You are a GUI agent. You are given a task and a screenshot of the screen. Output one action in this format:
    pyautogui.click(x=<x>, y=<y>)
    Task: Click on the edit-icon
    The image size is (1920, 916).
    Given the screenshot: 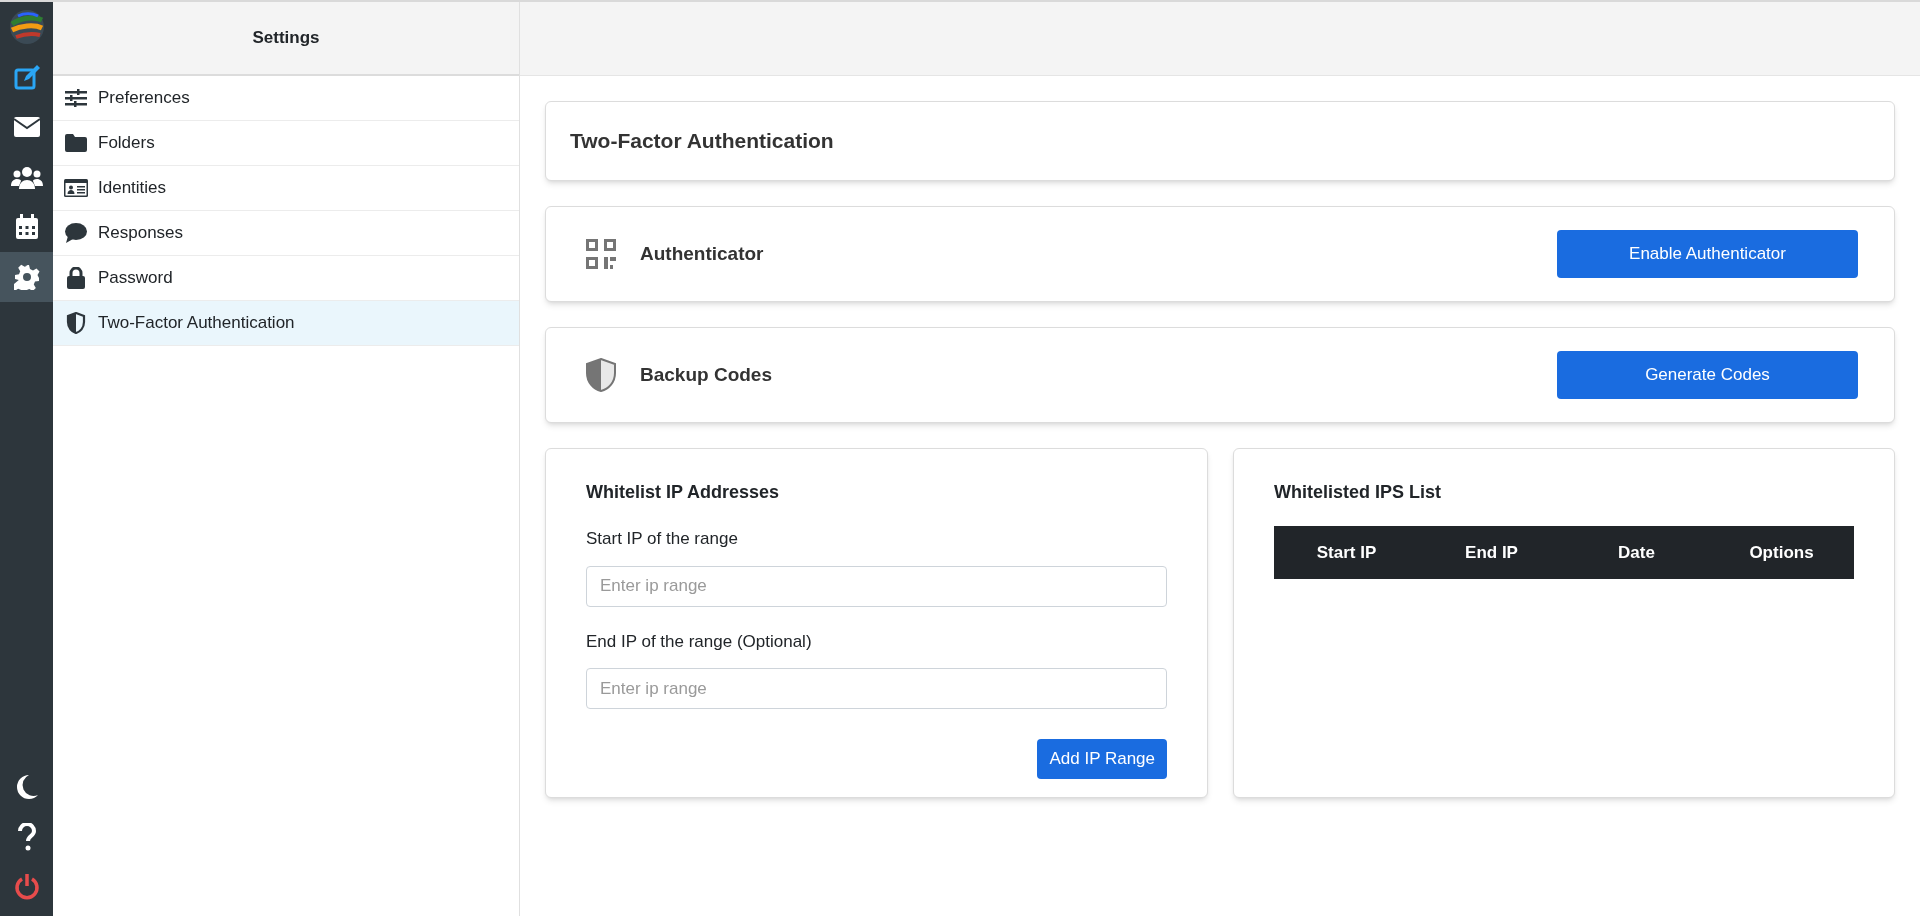 What is the action you would take?
    pyautogui.click(x=26, y=77)
    